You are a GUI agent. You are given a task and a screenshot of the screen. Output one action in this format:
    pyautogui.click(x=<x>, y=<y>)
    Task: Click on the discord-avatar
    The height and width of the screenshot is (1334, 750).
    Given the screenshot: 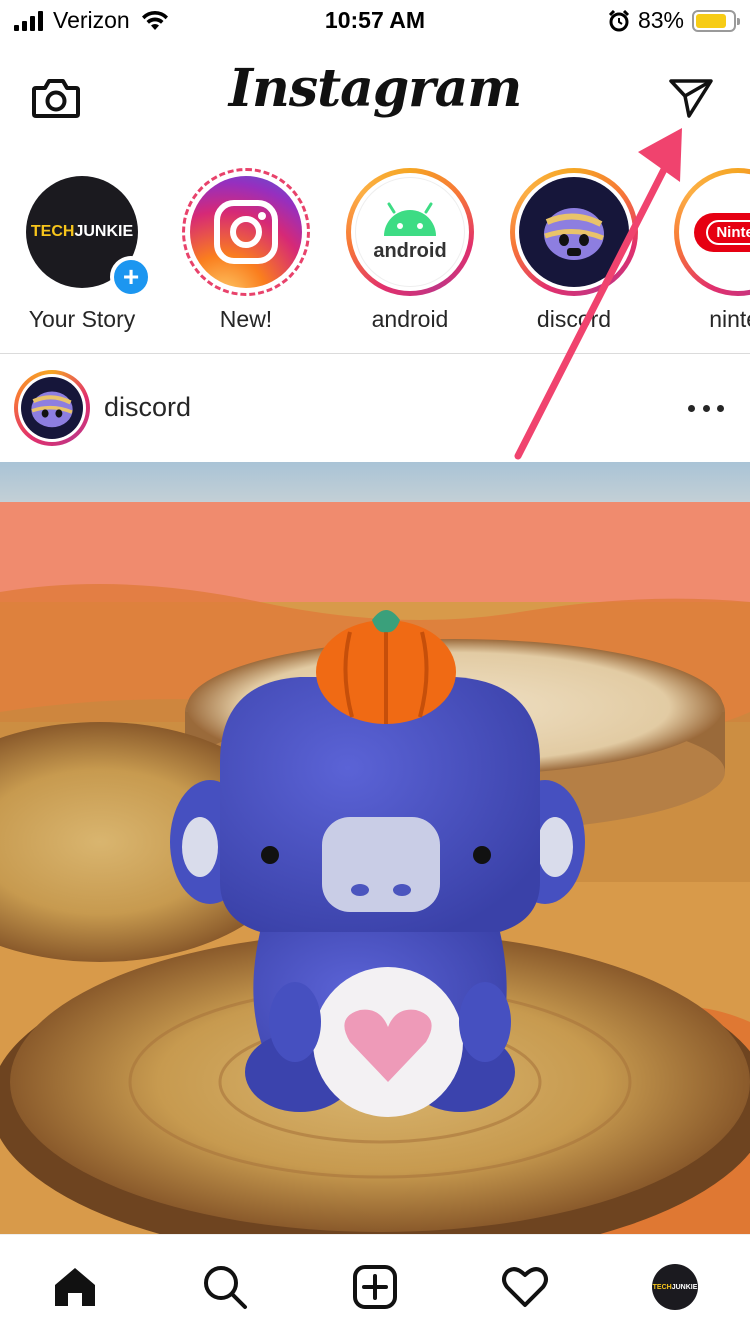 What is the action you would take?
    pyautogui.click(x=574, y=232)
    